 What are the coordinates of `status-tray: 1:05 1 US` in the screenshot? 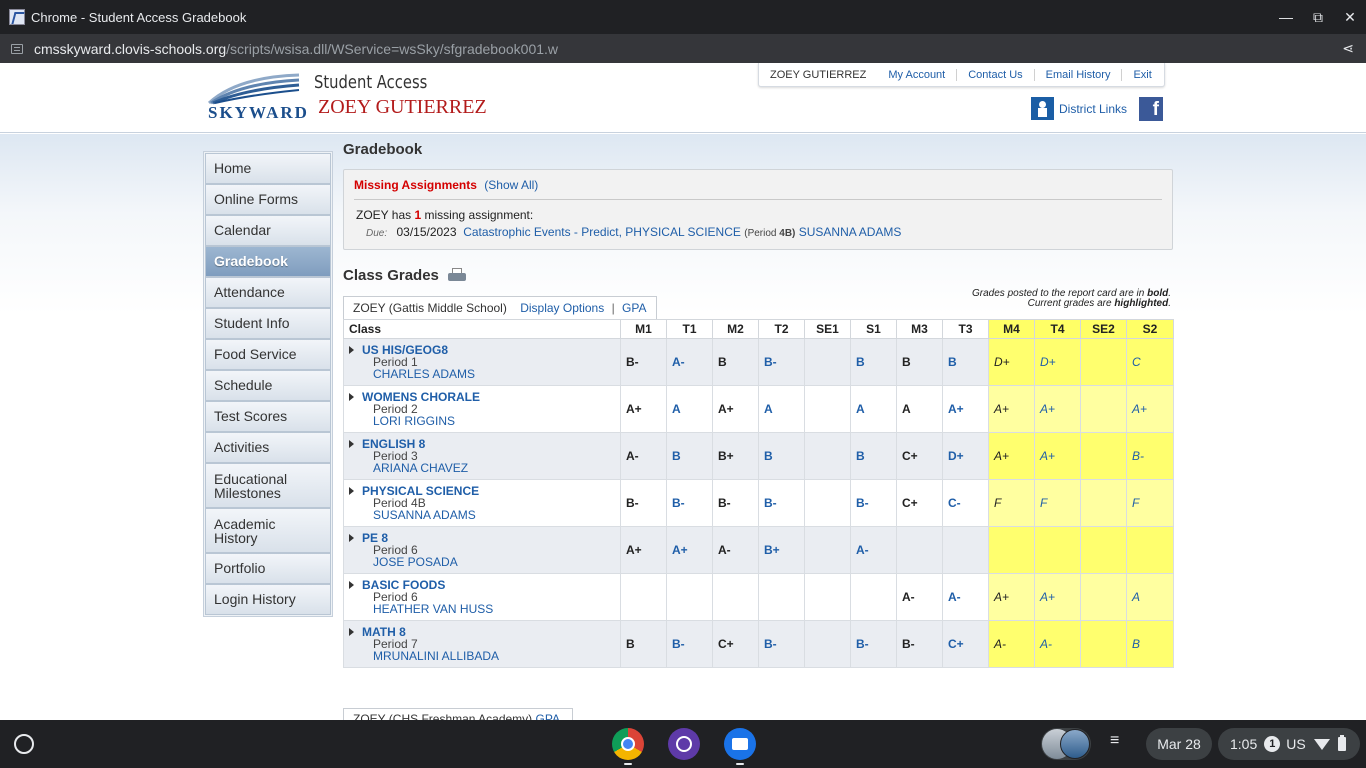 It's located at (1289, 744).